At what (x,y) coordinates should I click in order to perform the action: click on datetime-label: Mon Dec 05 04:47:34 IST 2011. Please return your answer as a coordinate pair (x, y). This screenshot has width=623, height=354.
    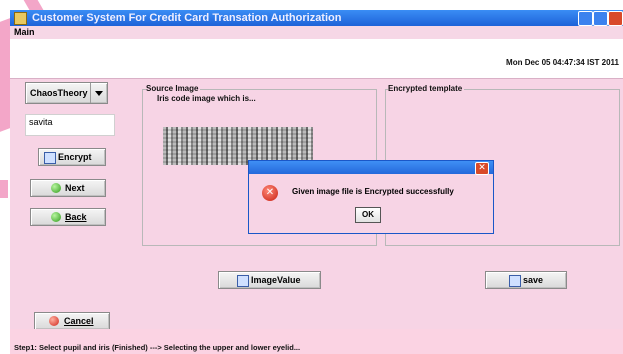
    Looking at the image, I should click on (562, 62).